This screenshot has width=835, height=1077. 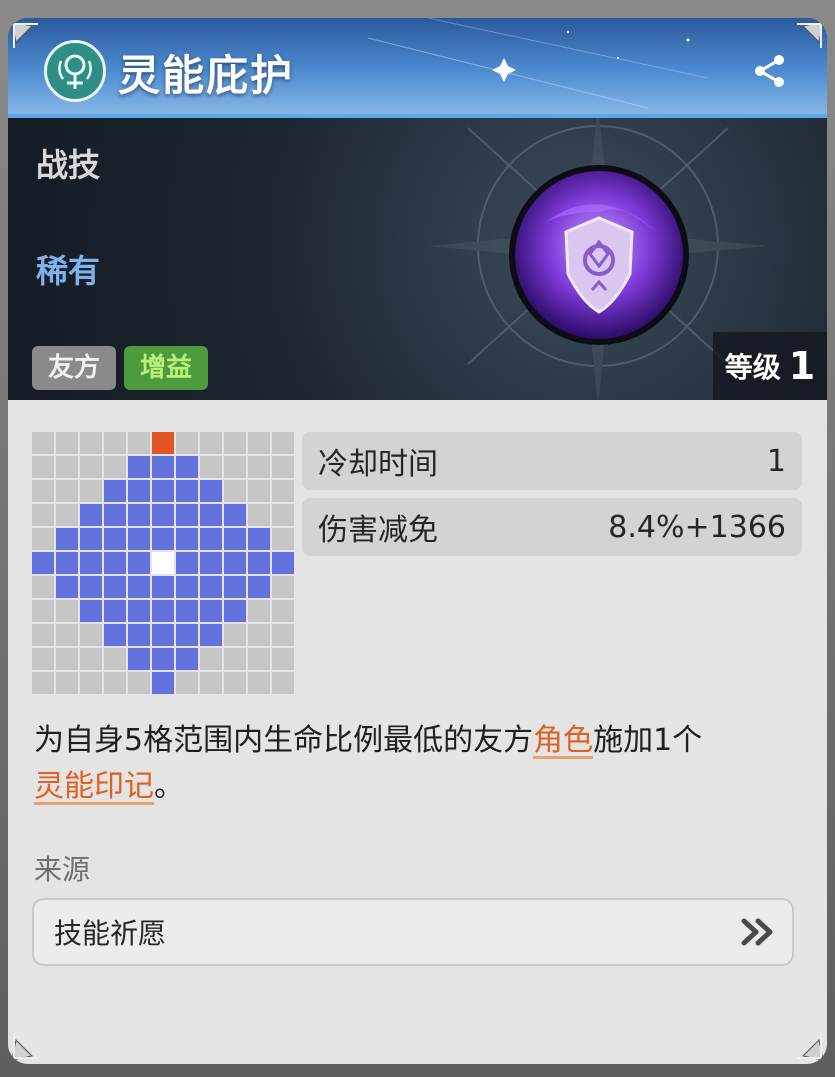 I want to click on description-text: 。, so click(x=169, y=786).